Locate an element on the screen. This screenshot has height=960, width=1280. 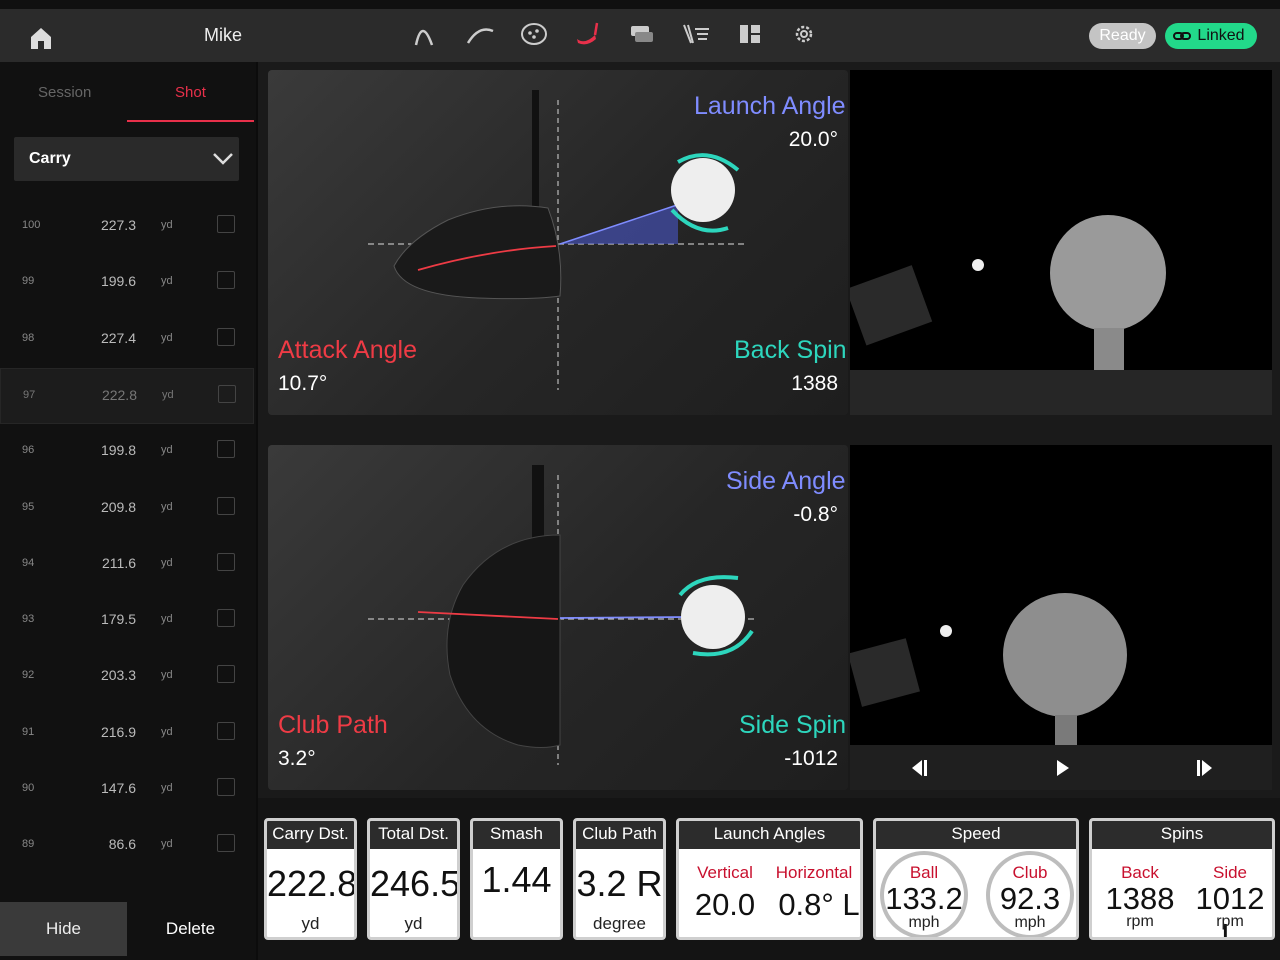
shot-row: 94 211.6 yd is located at coordinates (127, 565).